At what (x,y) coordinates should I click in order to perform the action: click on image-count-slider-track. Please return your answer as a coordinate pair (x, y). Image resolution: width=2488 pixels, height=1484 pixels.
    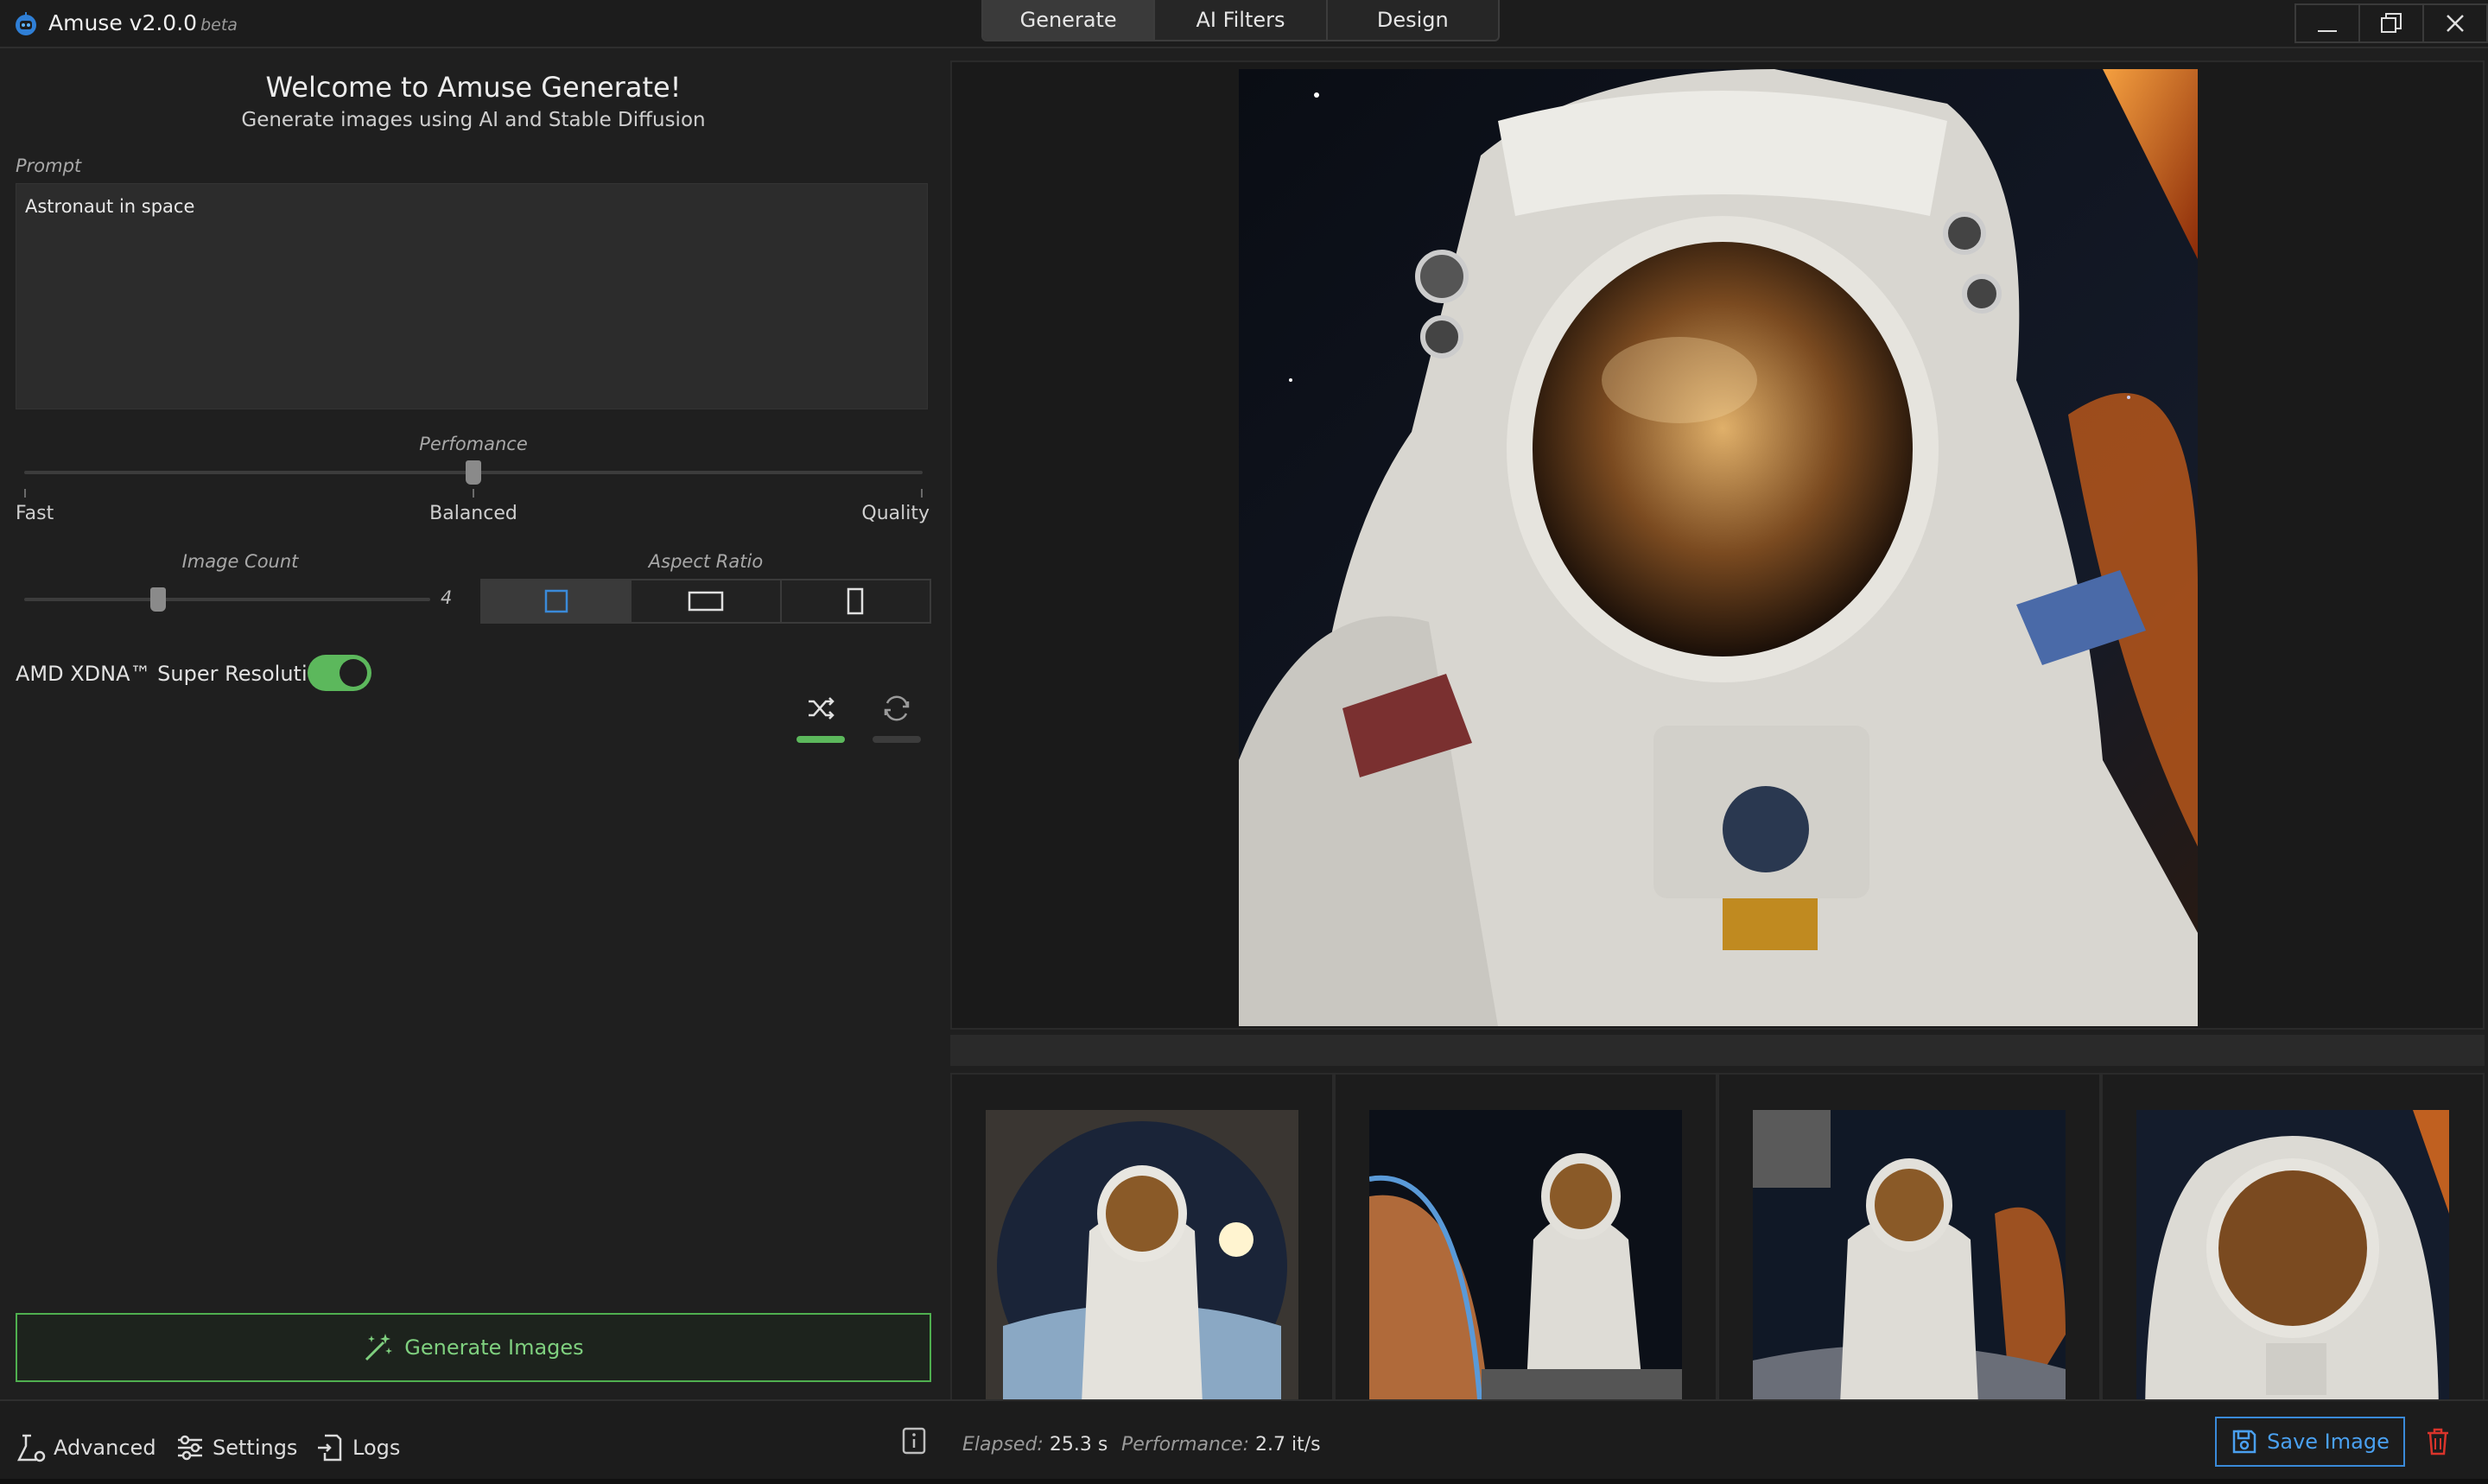
    Looking at the image, I should click on (227, 599).